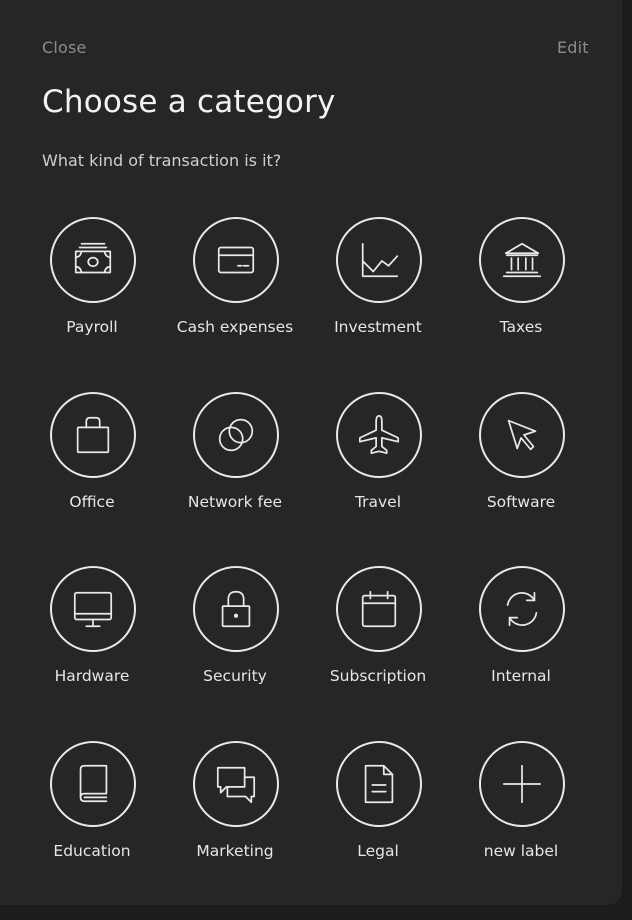 The height and width of the screenshot is (920, 632). I want to click on book-icon, so click(93, 783).